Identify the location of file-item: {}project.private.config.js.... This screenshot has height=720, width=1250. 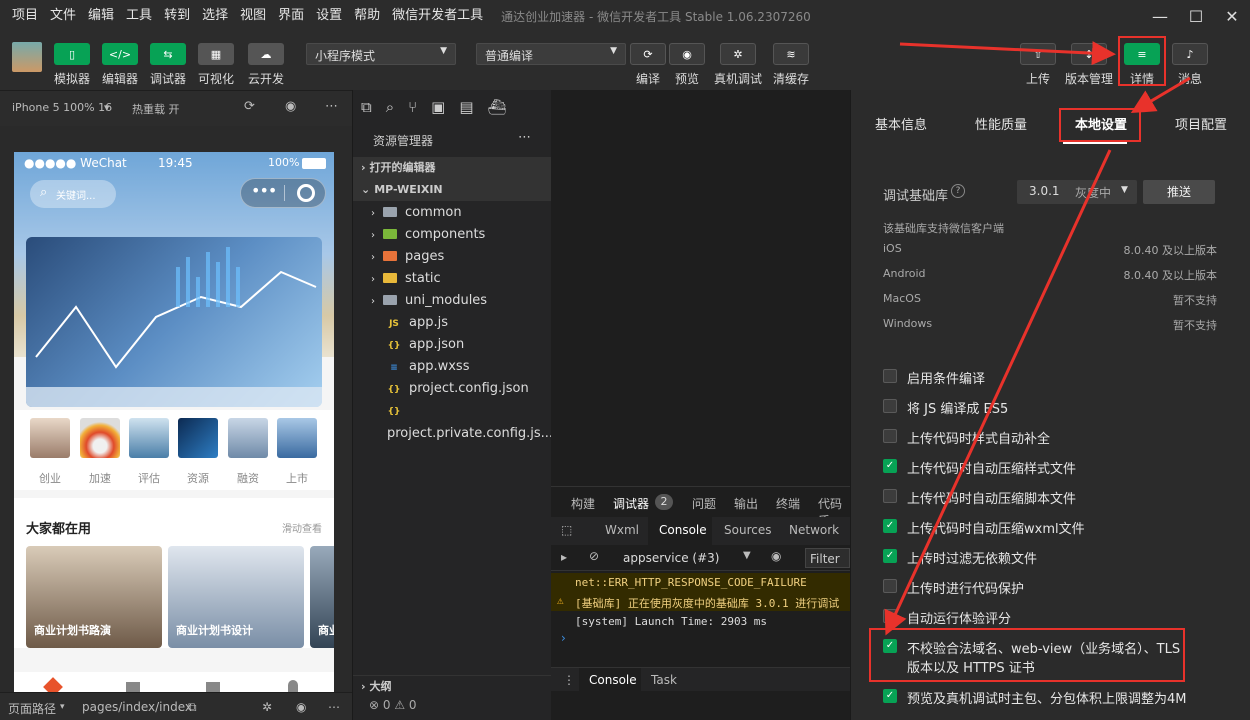
(453, 420).